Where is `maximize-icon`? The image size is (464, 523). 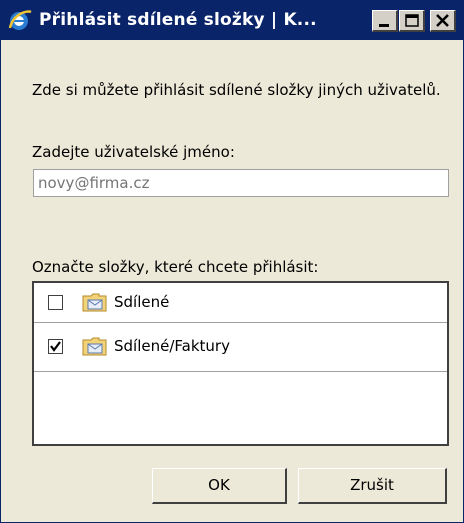
maximize-icon is located at coordinates (412, 20).